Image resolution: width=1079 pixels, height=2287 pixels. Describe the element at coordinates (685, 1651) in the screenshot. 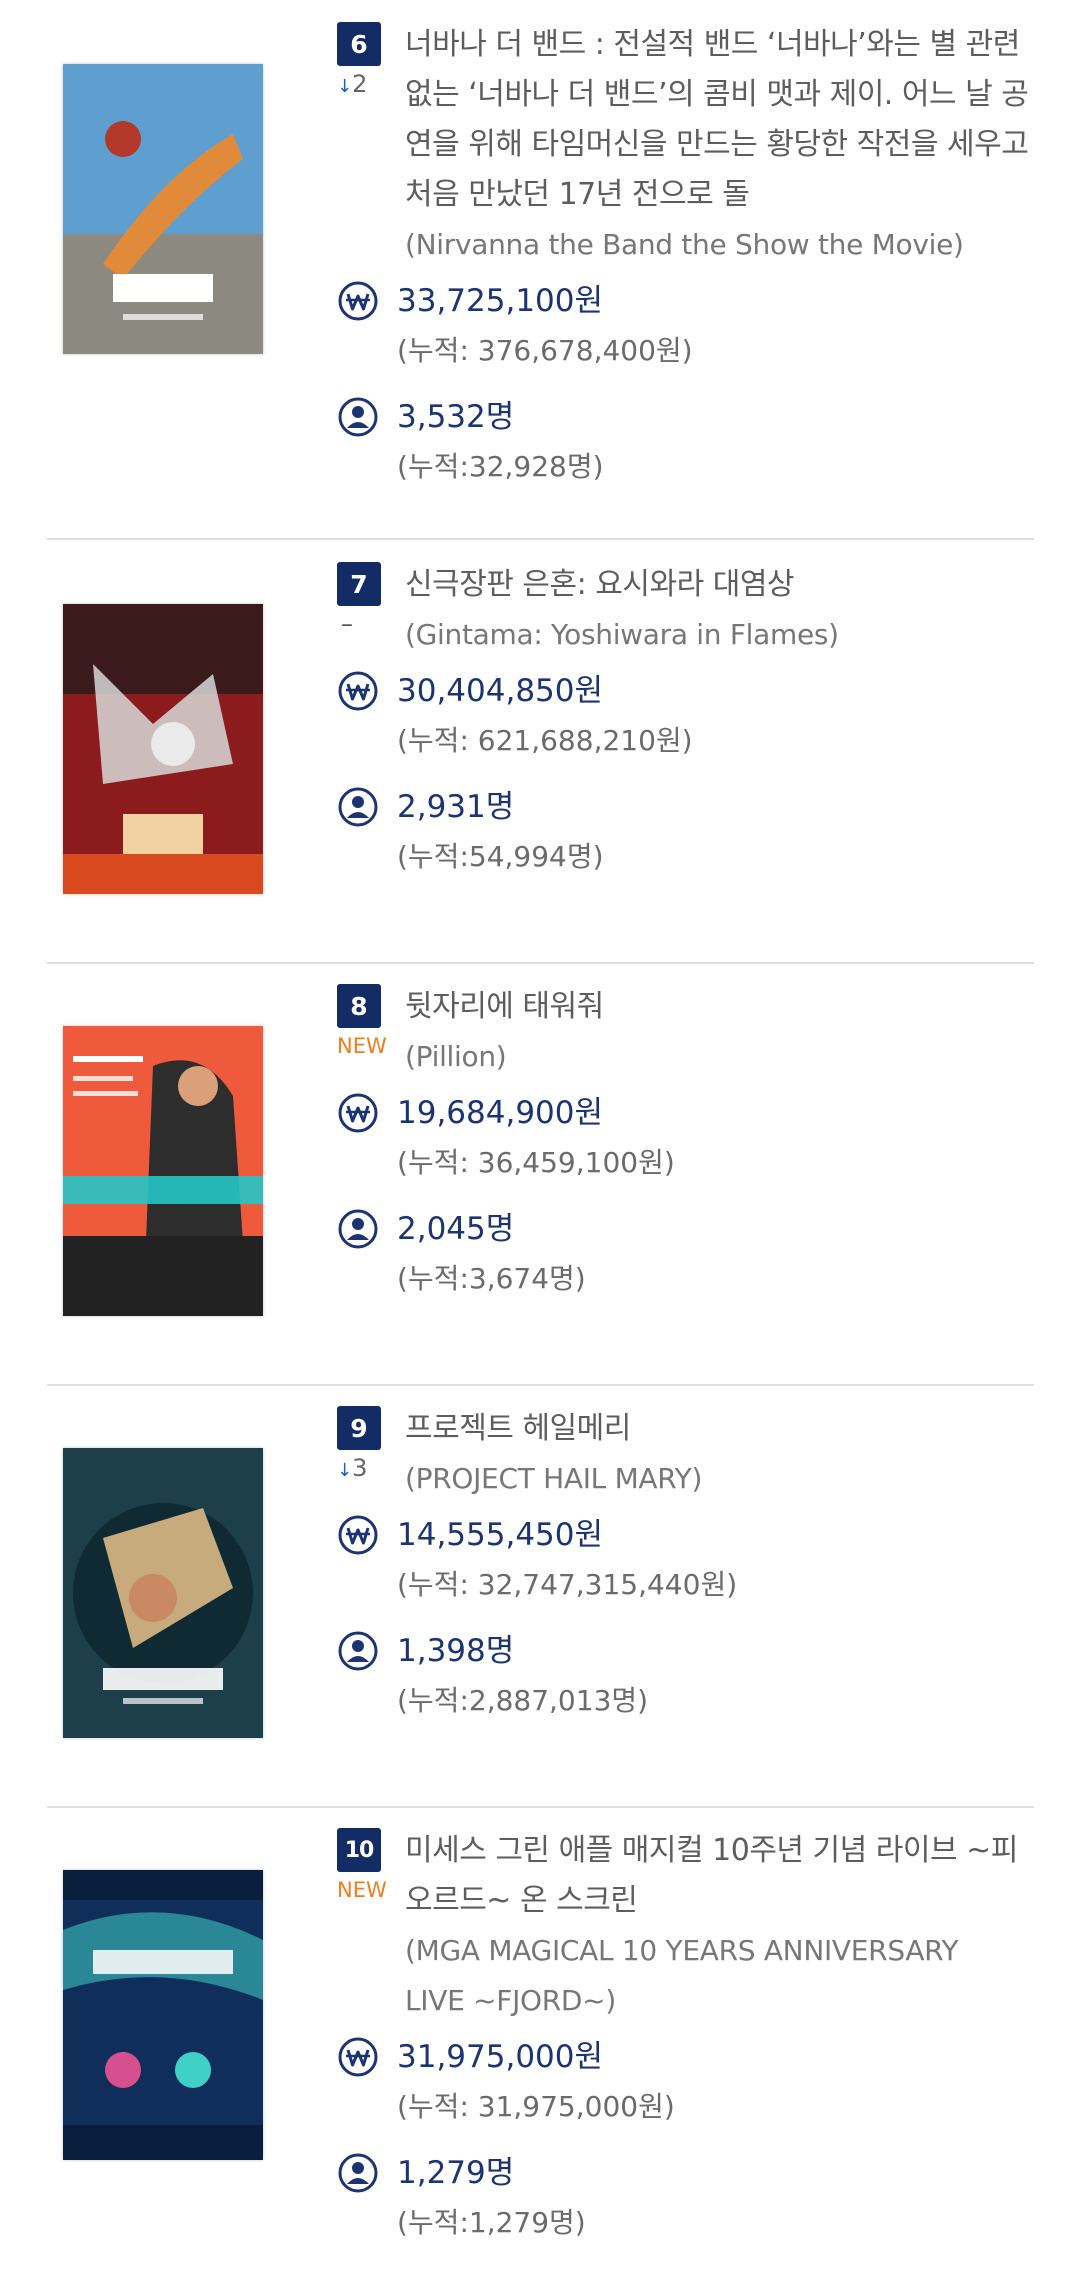

I see `audience-row: 1,398명` at that location.